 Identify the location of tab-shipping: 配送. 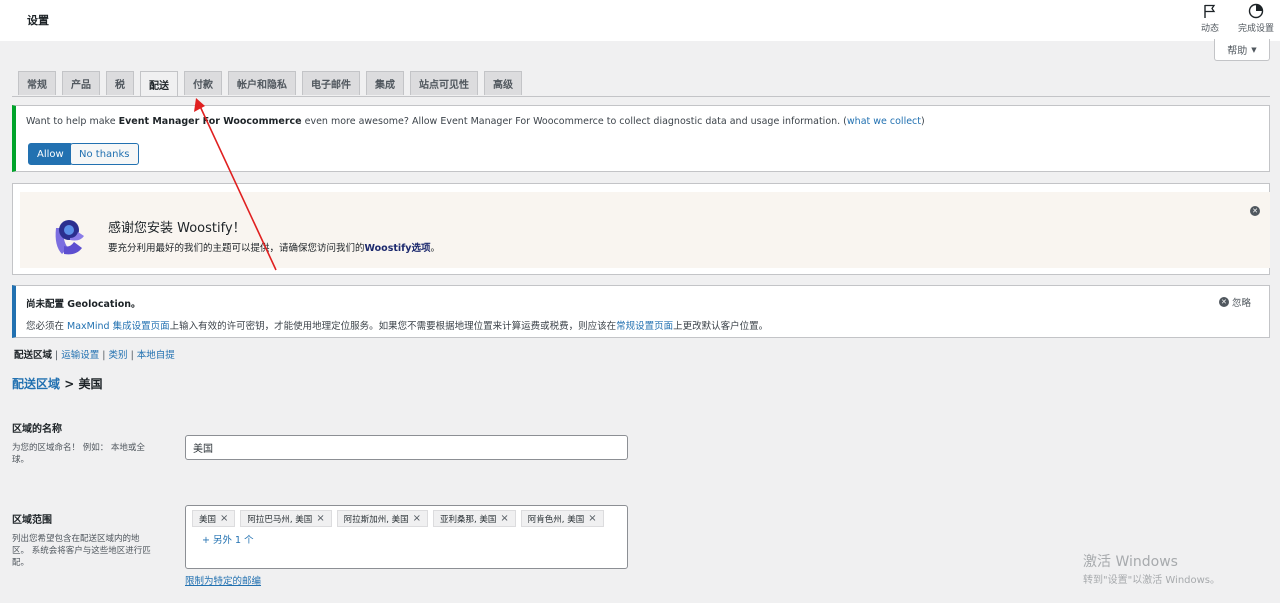
(159, 84).